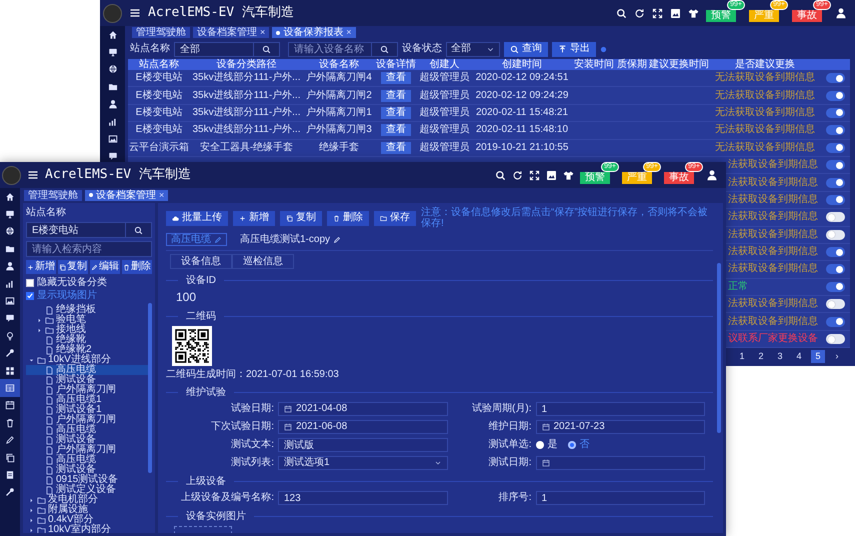 The width and height of the screenshot is (855, 536). Describe the element at coordinates (196, 239) in the screenshot. I see `device-tab: 高压电缆` at that location.